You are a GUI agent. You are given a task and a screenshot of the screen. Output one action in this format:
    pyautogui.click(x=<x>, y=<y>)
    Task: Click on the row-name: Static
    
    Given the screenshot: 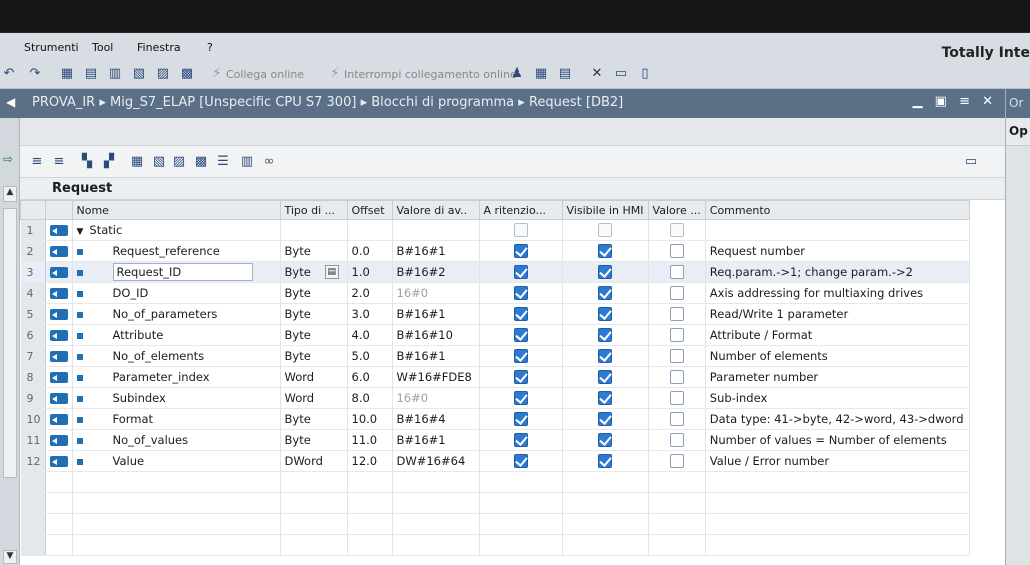 What is the action you would take?
    pyautogui.click(x=105, y=230)
    